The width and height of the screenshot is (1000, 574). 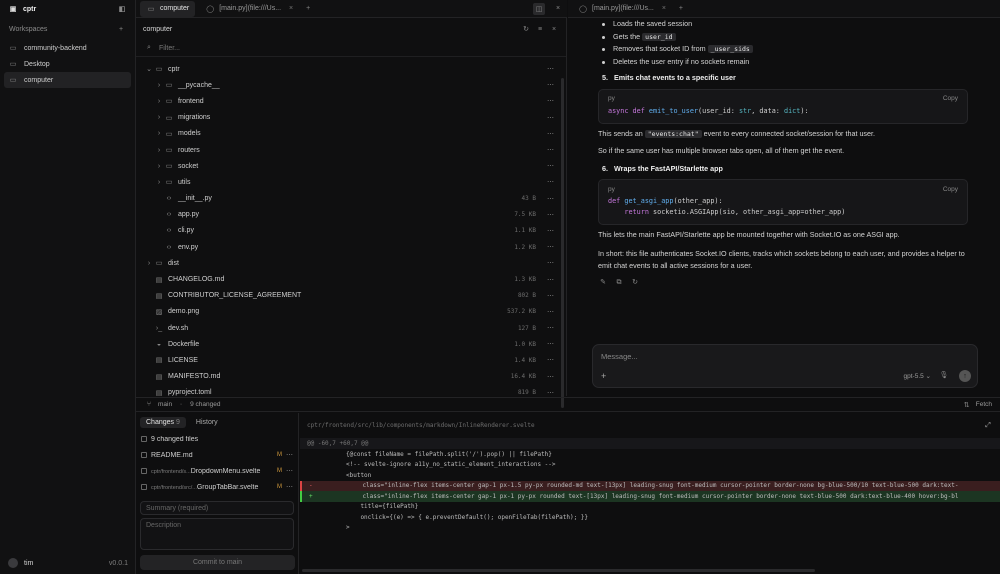 I want to click on regenerate-icon: ↻, so click(x=635, y=284).